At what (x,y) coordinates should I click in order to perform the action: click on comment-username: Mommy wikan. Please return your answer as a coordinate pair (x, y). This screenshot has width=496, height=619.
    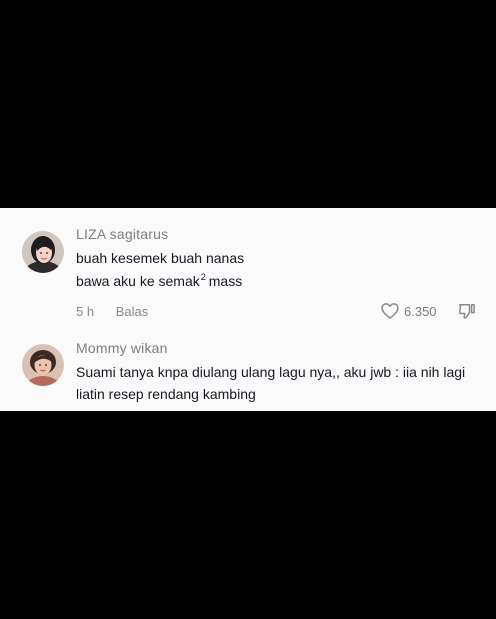
    Looking at the image, I should click on (122, 348).